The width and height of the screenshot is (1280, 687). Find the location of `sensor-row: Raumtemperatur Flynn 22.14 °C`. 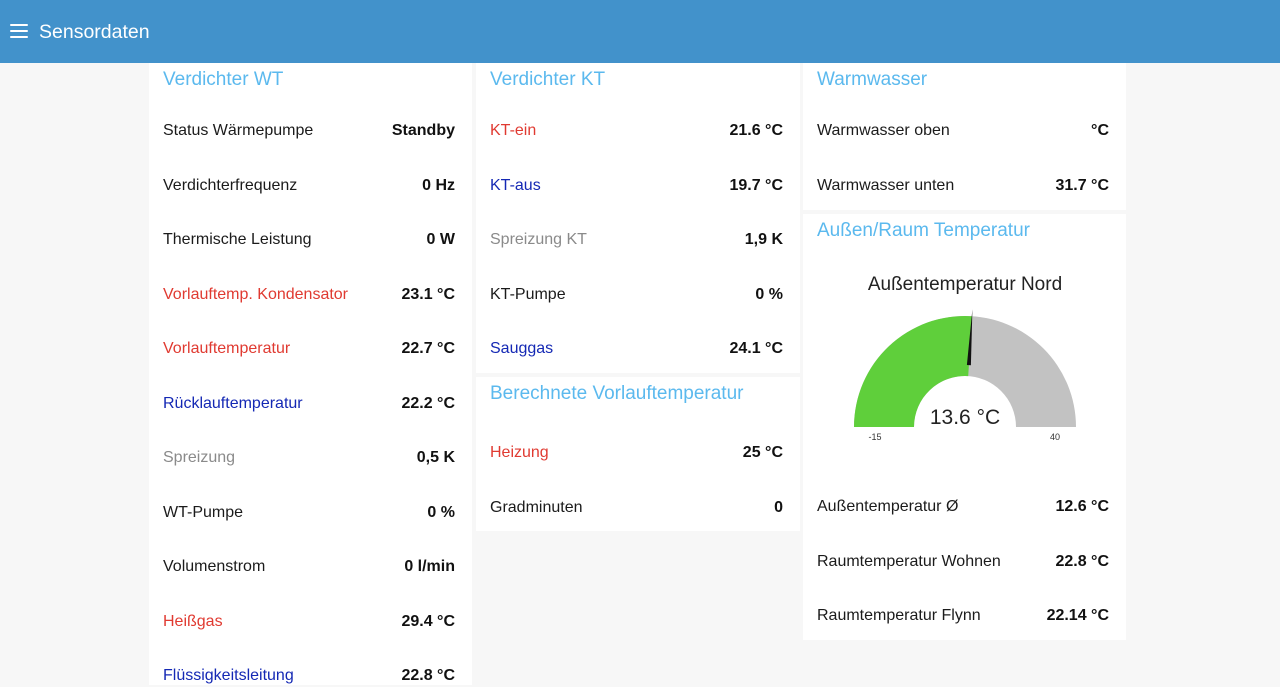

sensor-row: Raumtemperatur Flynn 22.14 °C is located at coordinates (963, 616).